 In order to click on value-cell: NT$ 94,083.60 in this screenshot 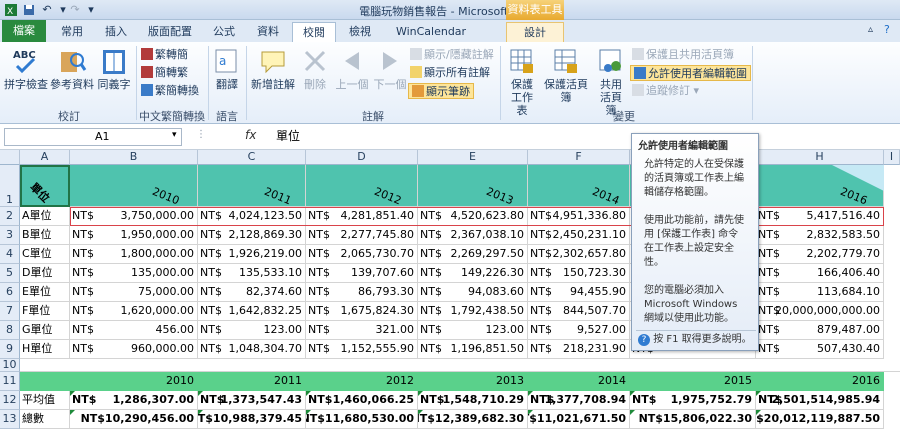, I will do `click(473, 292)`.